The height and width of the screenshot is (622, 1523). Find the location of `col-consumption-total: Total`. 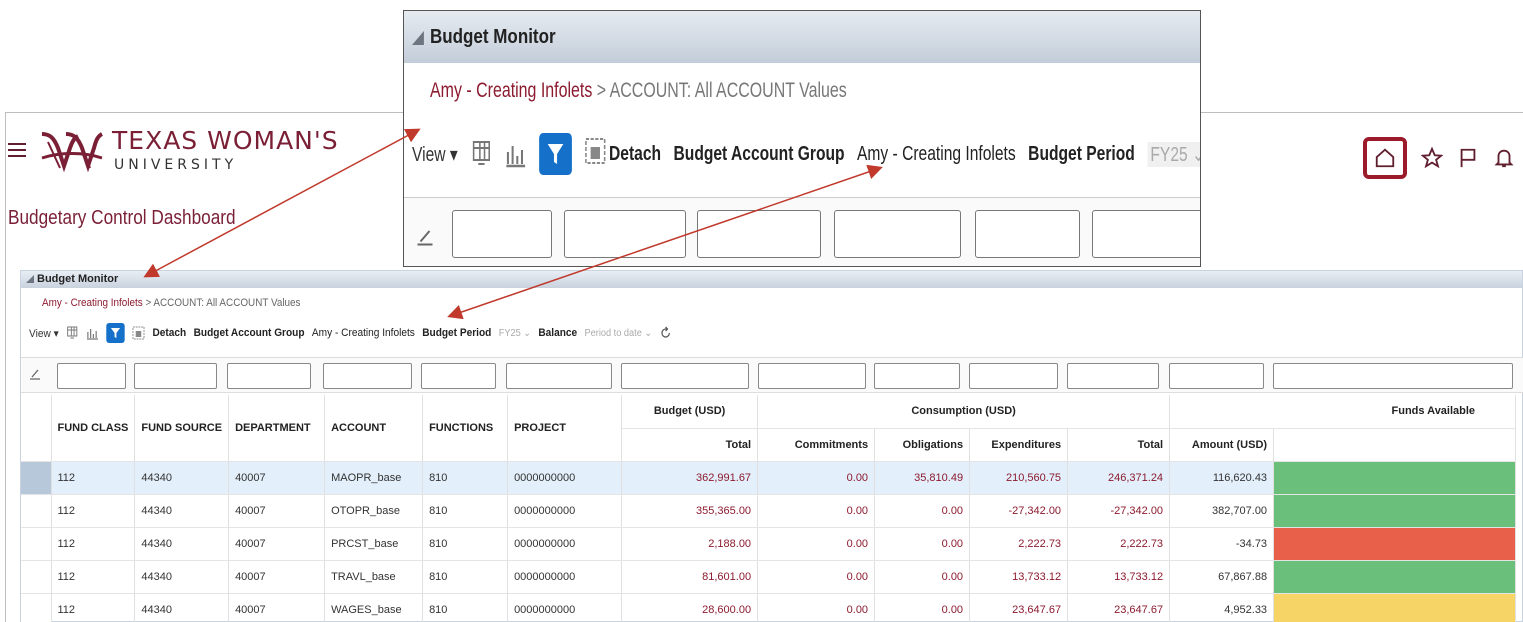

col-consumption-total: Total is located at coordinates (1119, 445).